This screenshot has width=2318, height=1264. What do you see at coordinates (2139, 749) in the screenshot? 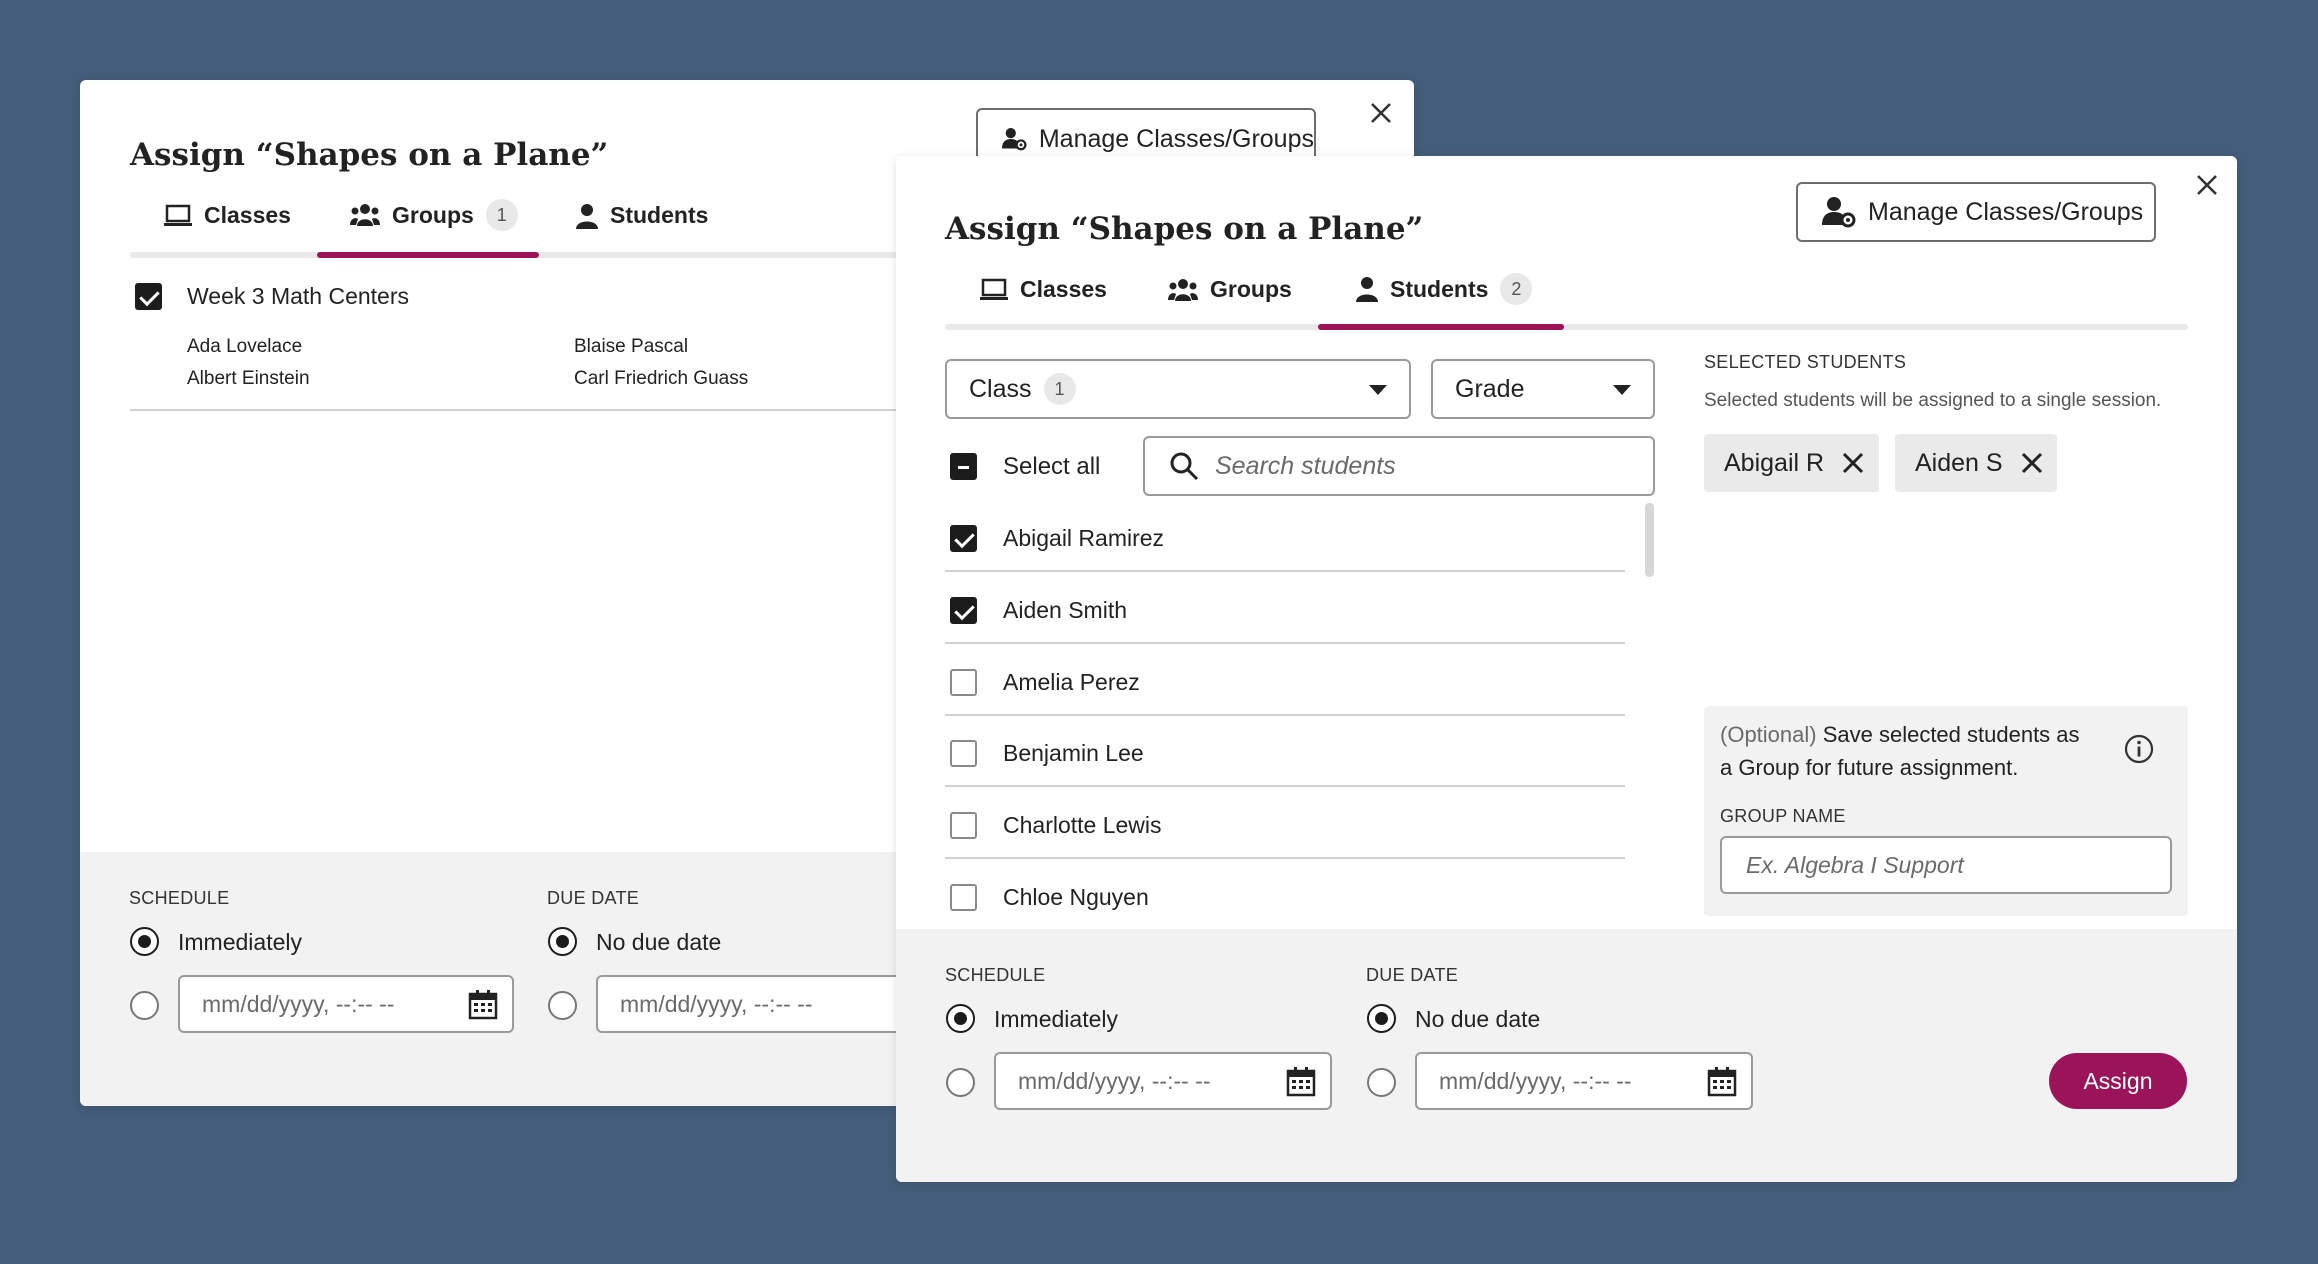
I see `info-icon` at bounding box center [2139, 749].